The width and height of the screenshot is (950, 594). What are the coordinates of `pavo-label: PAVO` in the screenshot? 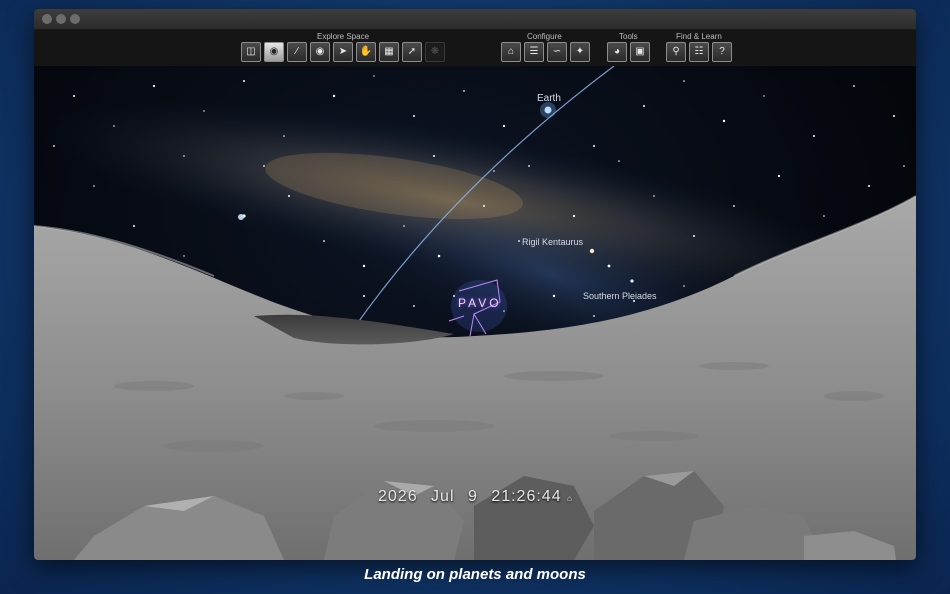 It's located at (480, 303).